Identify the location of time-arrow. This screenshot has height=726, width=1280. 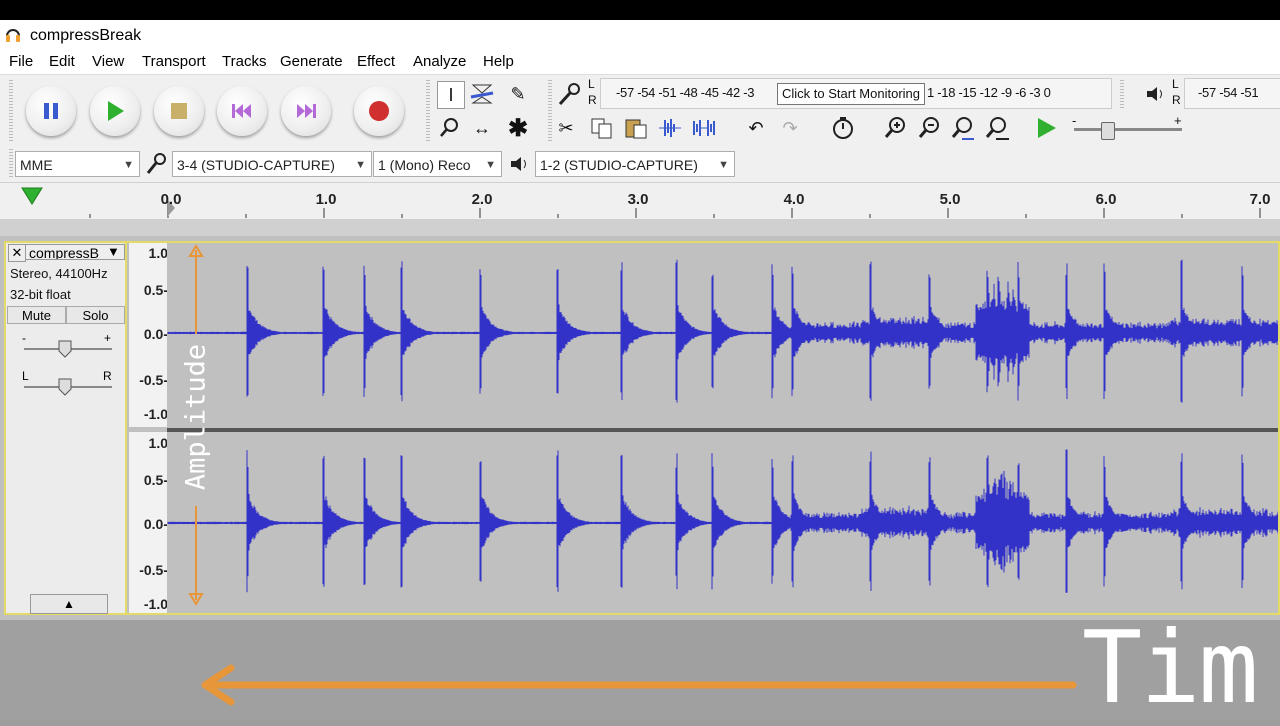
(639, 685).